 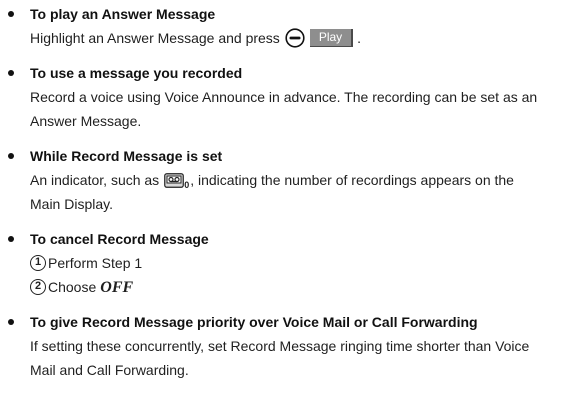 I want to click on body-text: Highlight an Answer Message and press, so click(x=155, y=38).